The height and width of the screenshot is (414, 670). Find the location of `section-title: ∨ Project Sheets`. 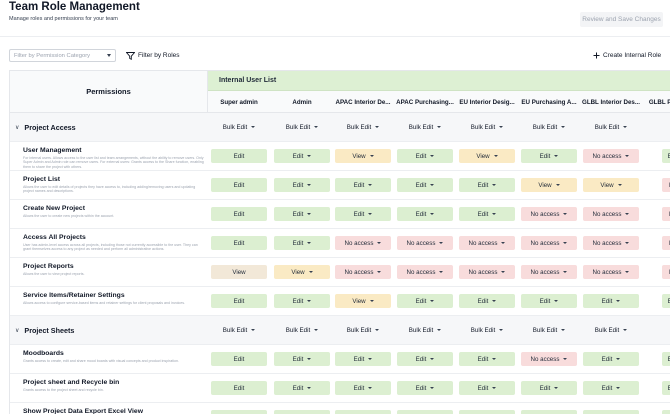

section-title: ∨ Project Sheets is located at coordinates (109, 330).